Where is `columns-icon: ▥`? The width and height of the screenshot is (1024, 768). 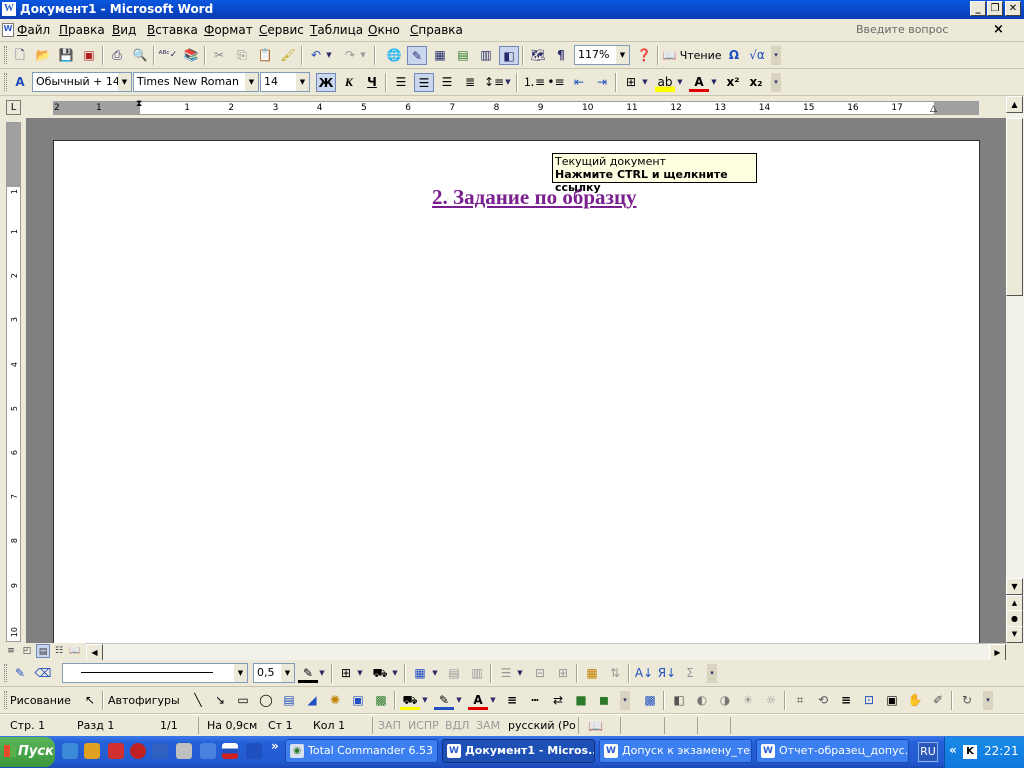 columns-icon: ▥ is located at coordinates (486, 55).